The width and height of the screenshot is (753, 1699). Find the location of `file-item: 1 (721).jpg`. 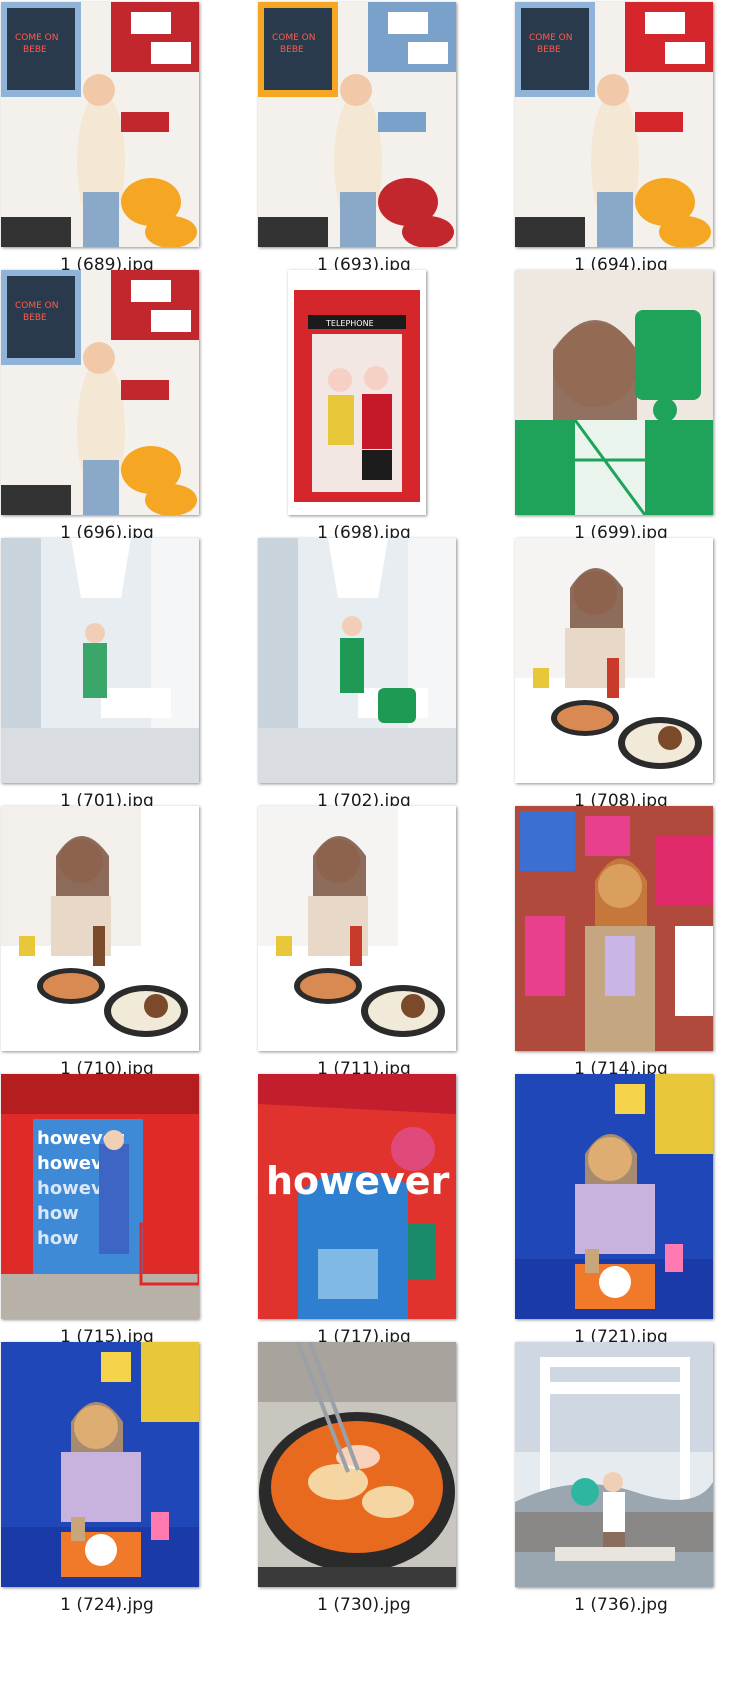

file-item: 1 (721).jpg is located at coordinates (615, 1212).